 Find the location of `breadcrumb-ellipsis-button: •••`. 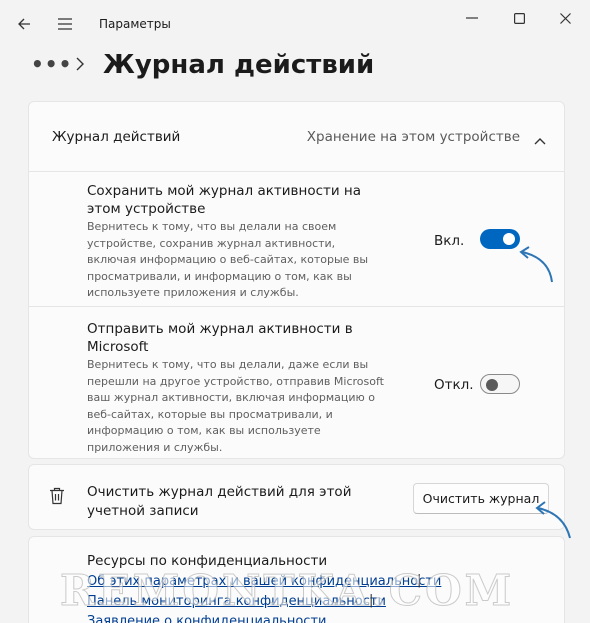

breadcrumb-ellipsis-button: ••• is located at coordinates (51, 64).